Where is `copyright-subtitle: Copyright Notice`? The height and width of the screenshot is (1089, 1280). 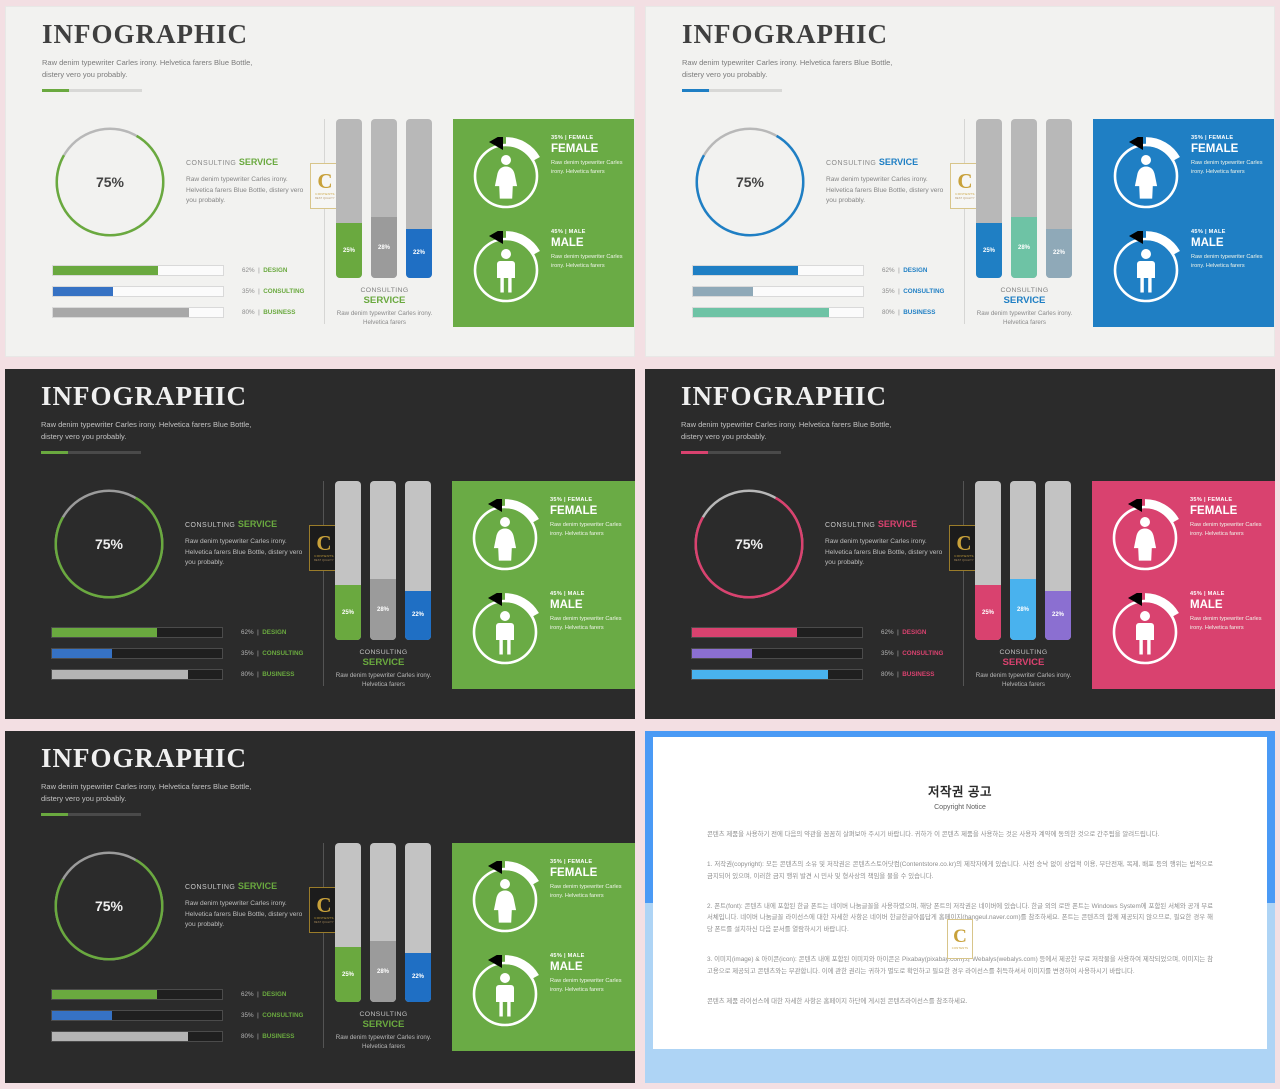 copyright-subtitle: Copyright Notice is located at coordinates (960, 807).